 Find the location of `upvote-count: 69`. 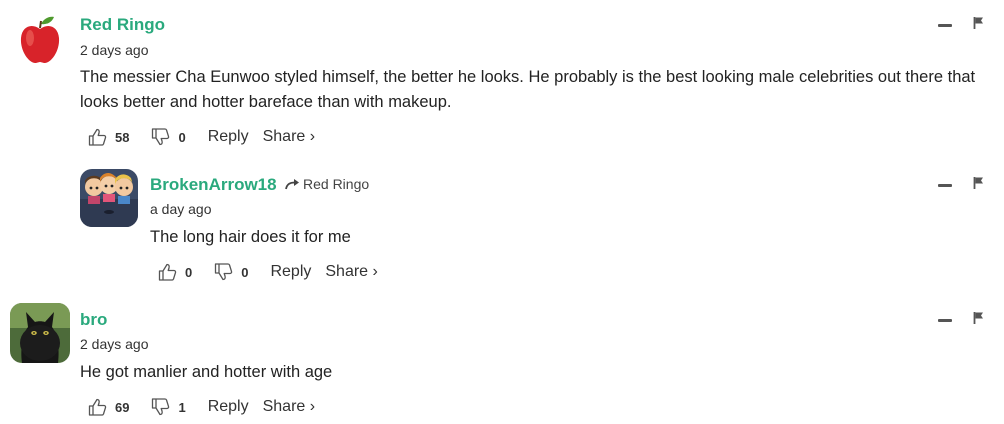

upvote-count: 69 is located at coordinates (122, 407).